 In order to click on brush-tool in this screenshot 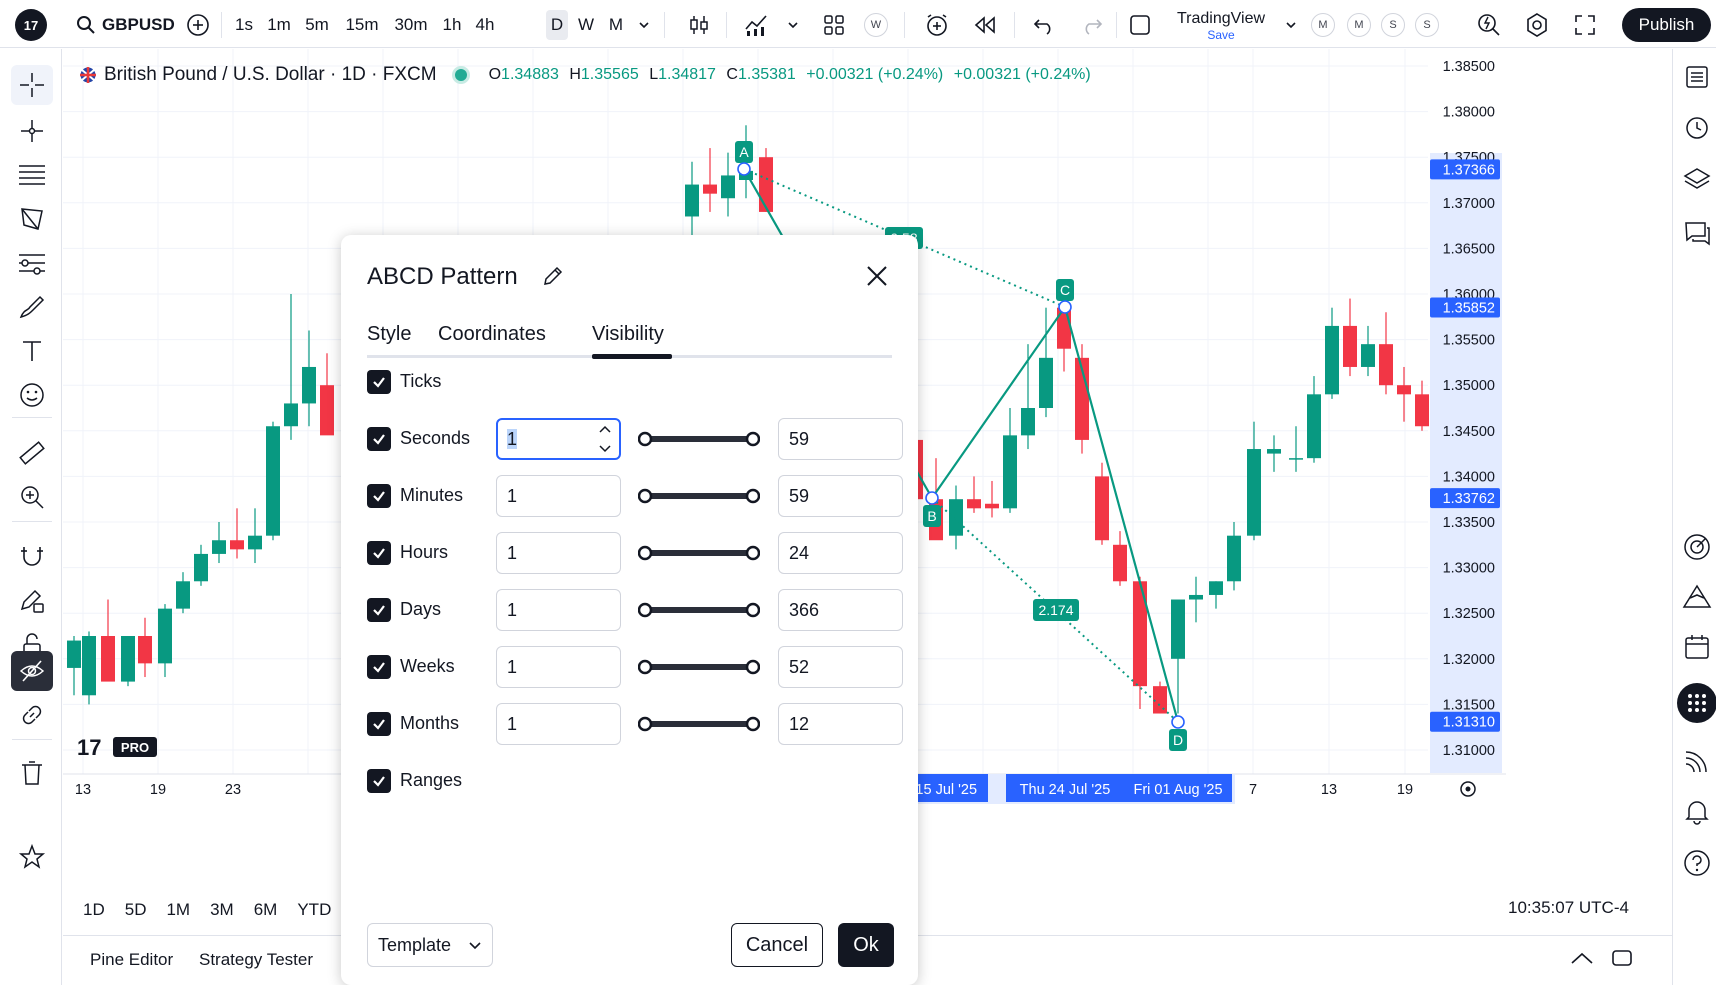, I will do `click(32, 307)`.